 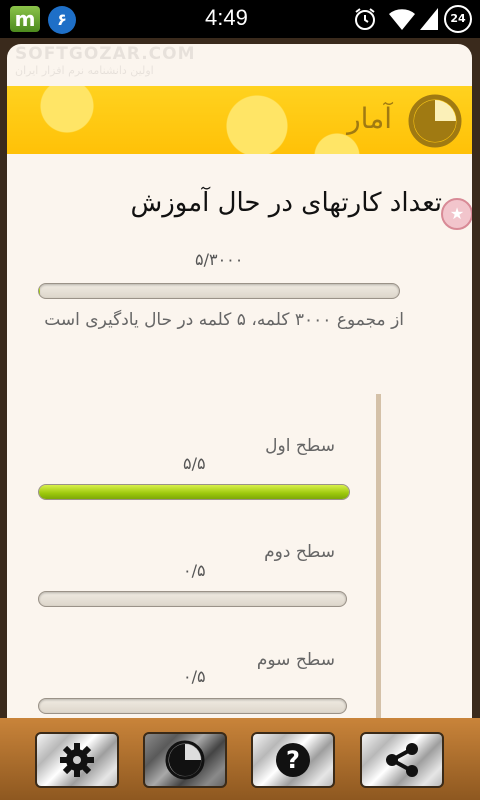 I want to click on level-1-progress-bar, so click(x=194, y=492).